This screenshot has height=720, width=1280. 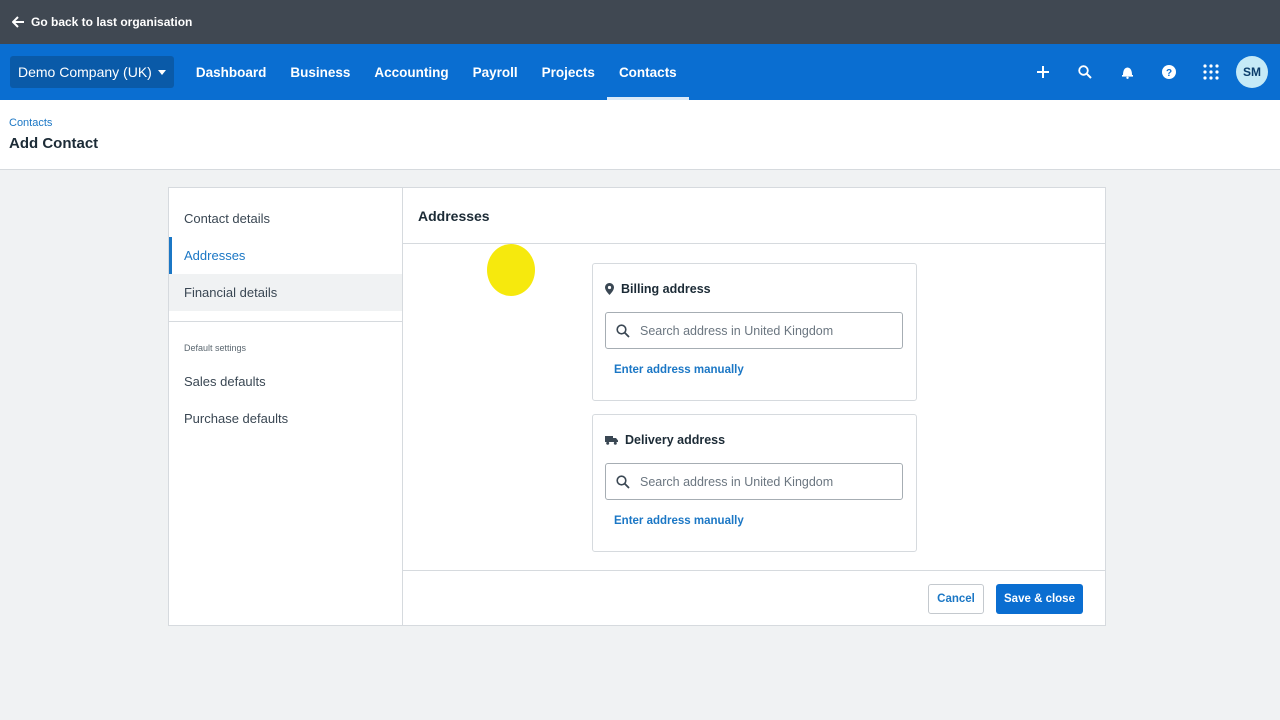 I want to click on sidebar-item-sales-defaults: Sales defaults, so click(x=285, y=381).